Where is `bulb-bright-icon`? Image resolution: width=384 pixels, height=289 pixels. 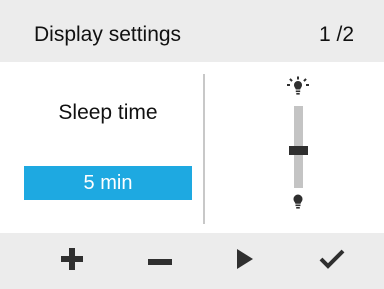
bulb-bright-icon is located at coordinates (298, 90).